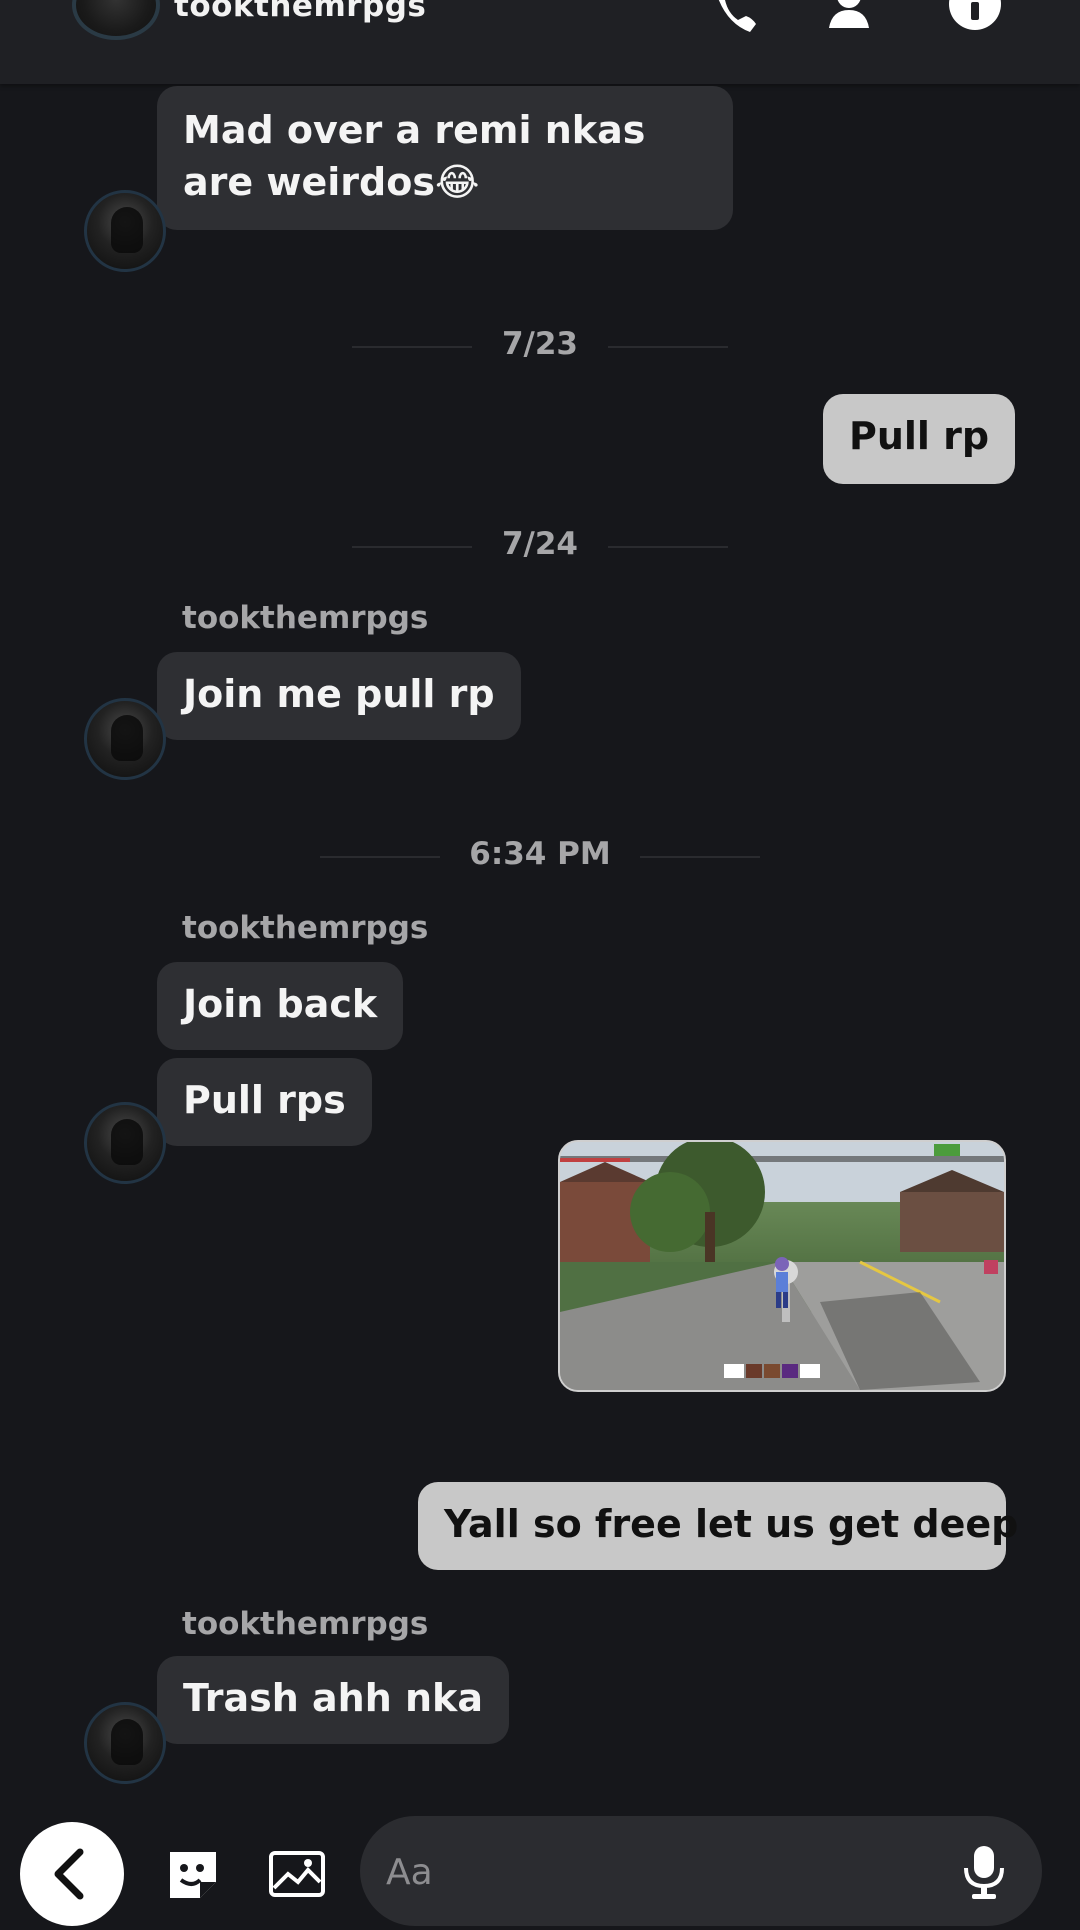 This screenshot has width=1080, height=1930. Describe the element at coordinates (718, 1526) in the screenshot. I see `outgoing-message: Yall so free let us get deep` at that location.